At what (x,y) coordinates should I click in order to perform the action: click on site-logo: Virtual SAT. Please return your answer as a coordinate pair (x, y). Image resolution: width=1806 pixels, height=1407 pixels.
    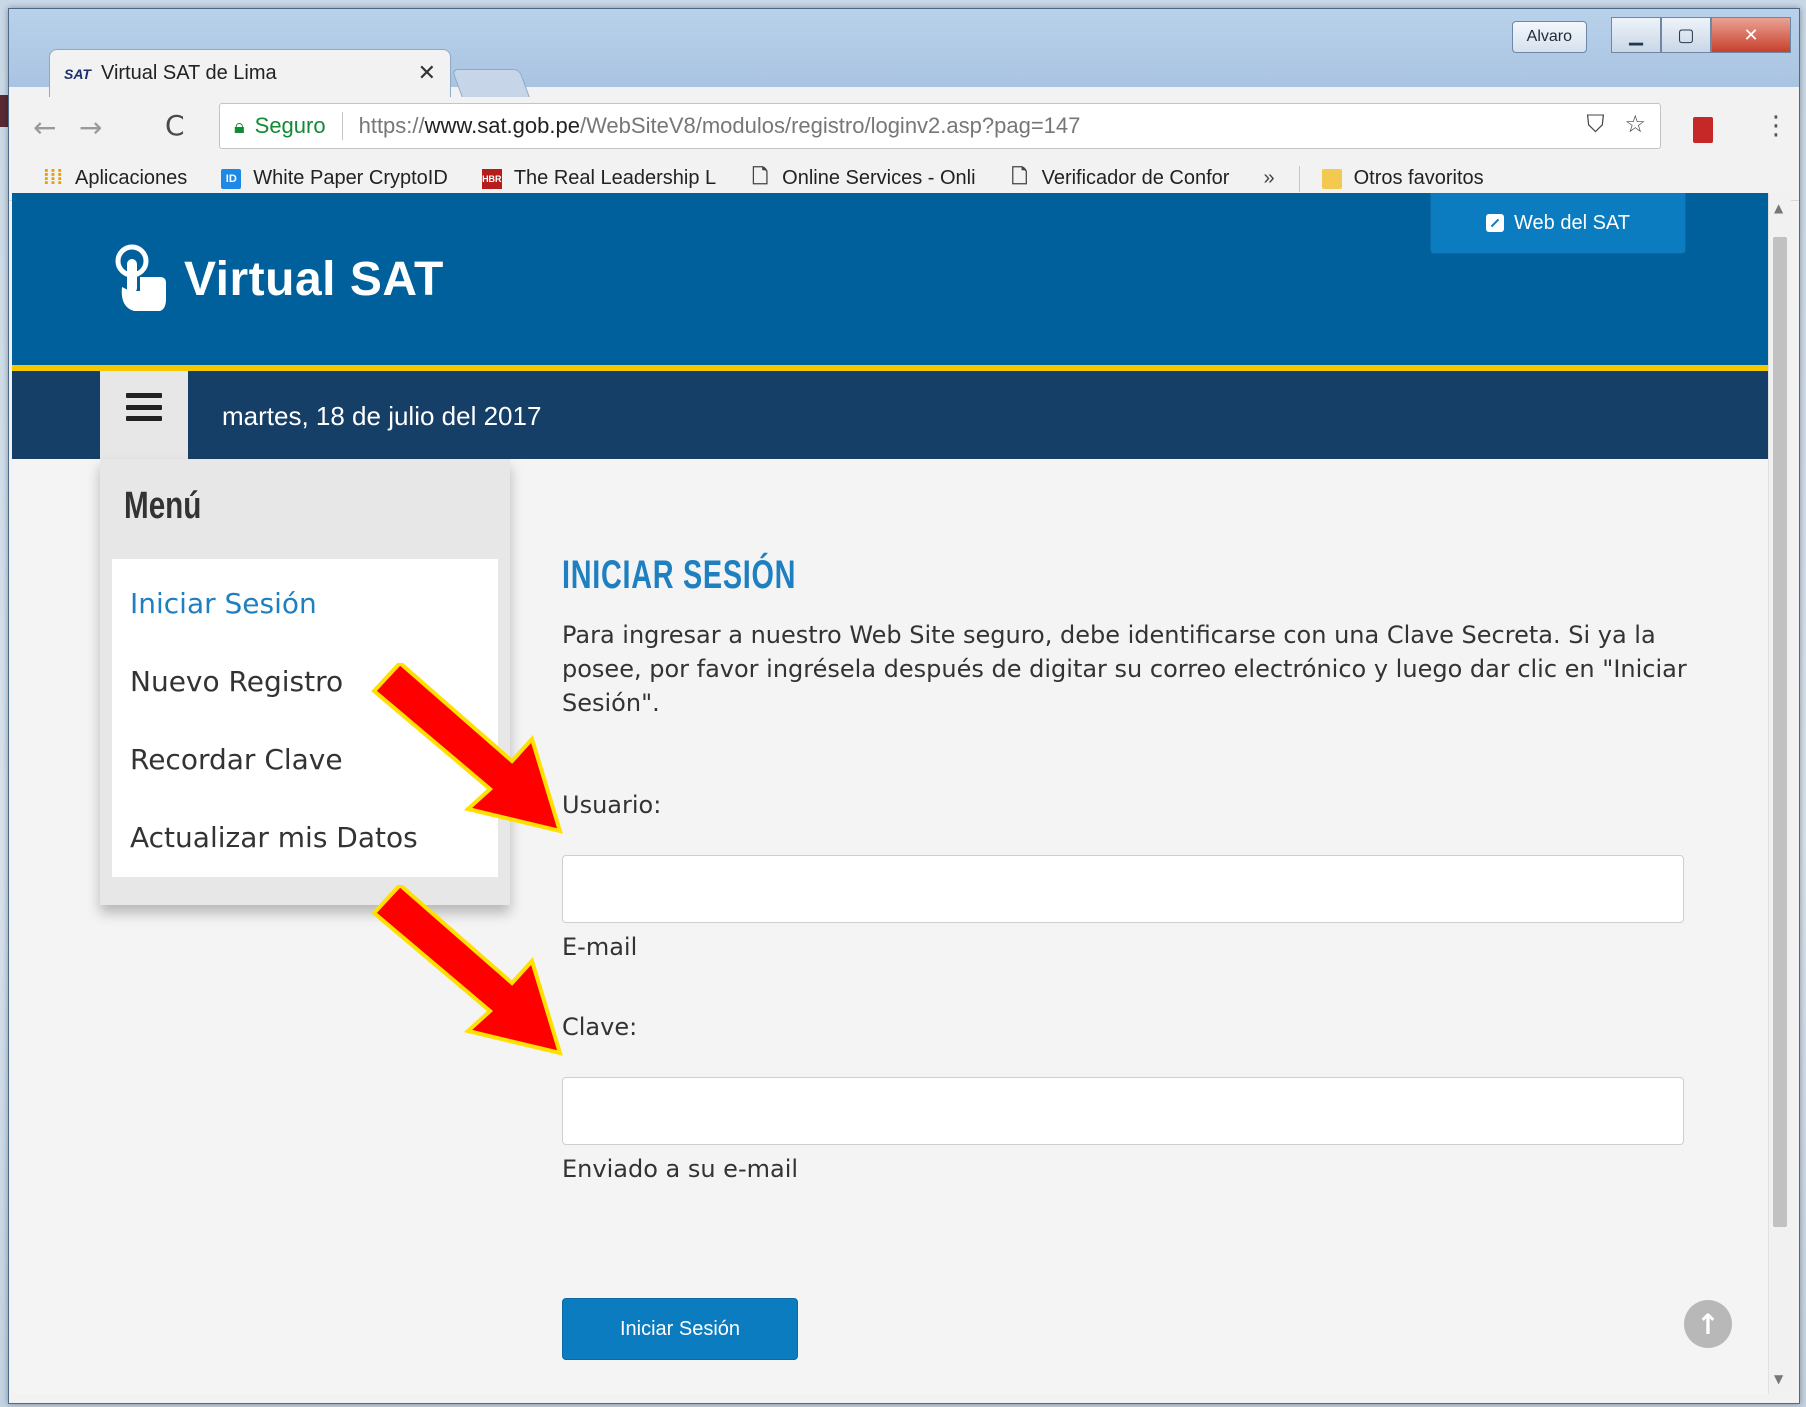
    Looking at the image, I should click on (278, 279).